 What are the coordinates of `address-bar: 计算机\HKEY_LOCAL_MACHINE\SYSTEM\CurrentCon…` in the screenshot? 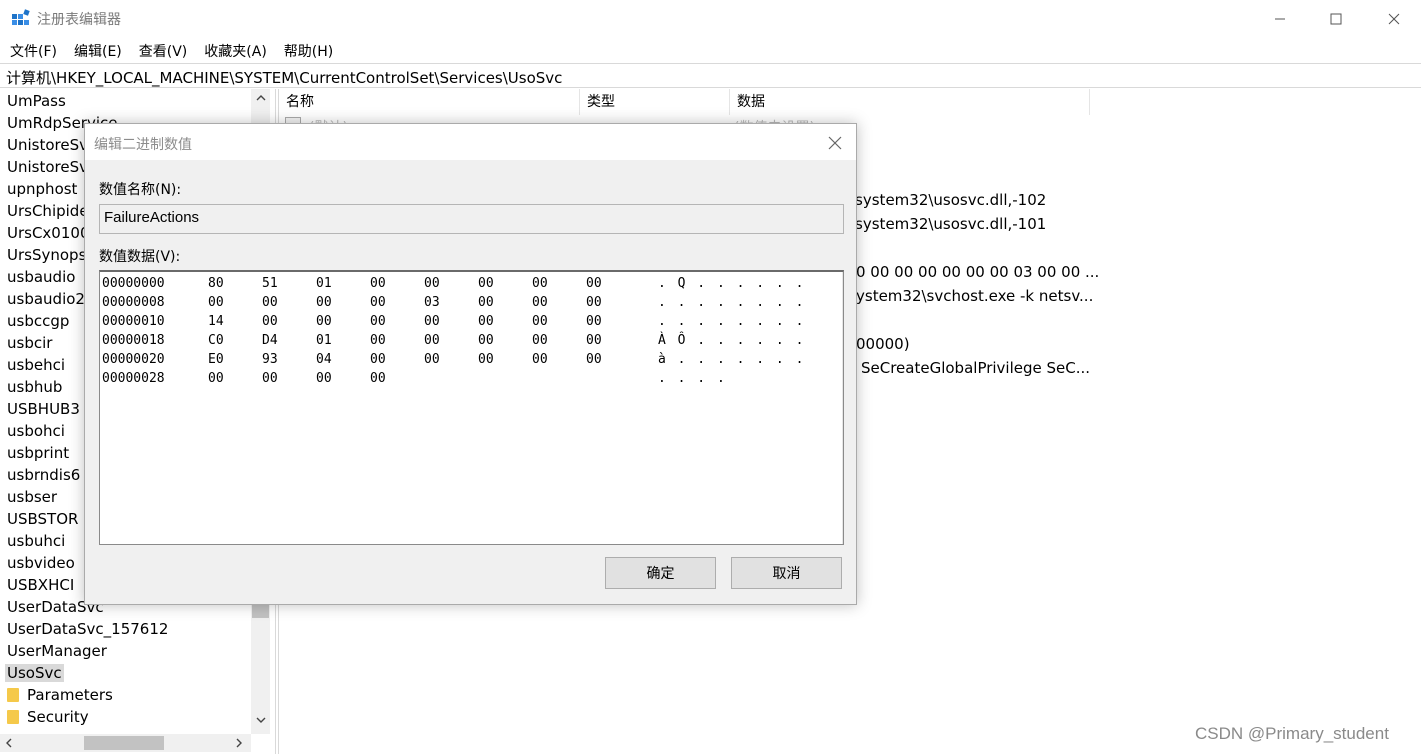 It's located at (710, 75).